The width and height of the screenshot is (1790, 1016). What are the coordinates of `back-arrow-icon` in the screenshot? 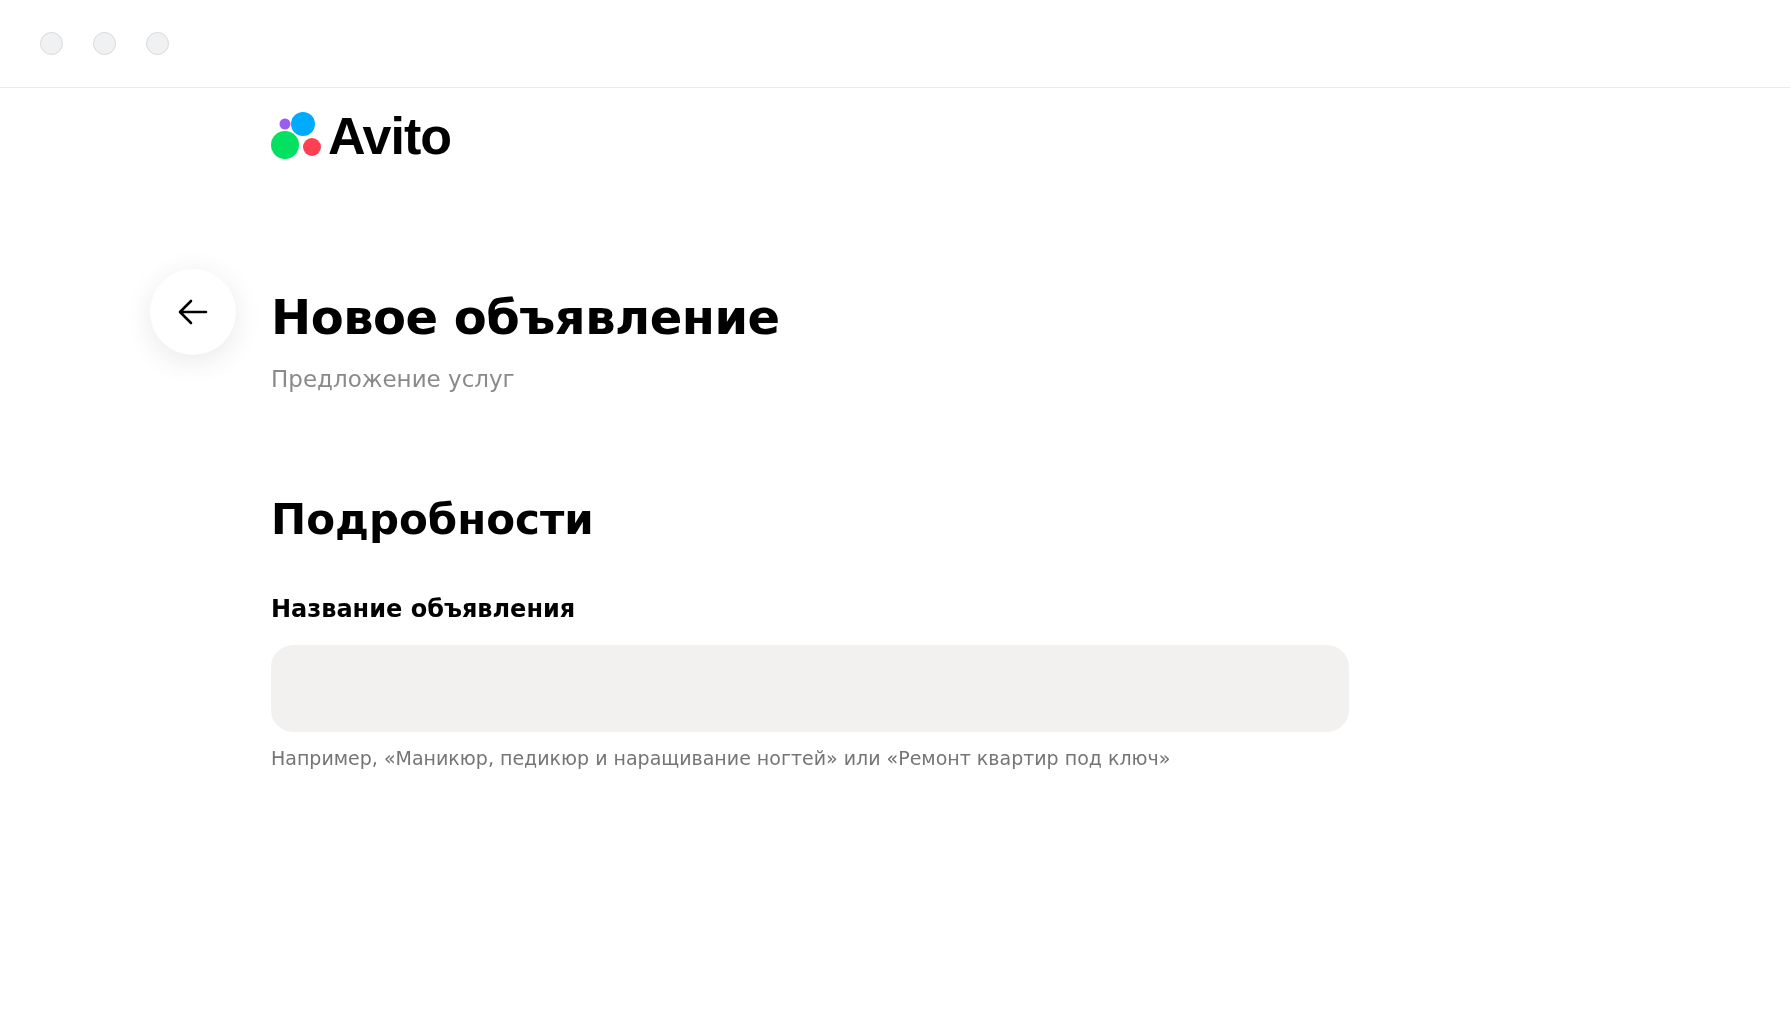 It's located at (193, 312).